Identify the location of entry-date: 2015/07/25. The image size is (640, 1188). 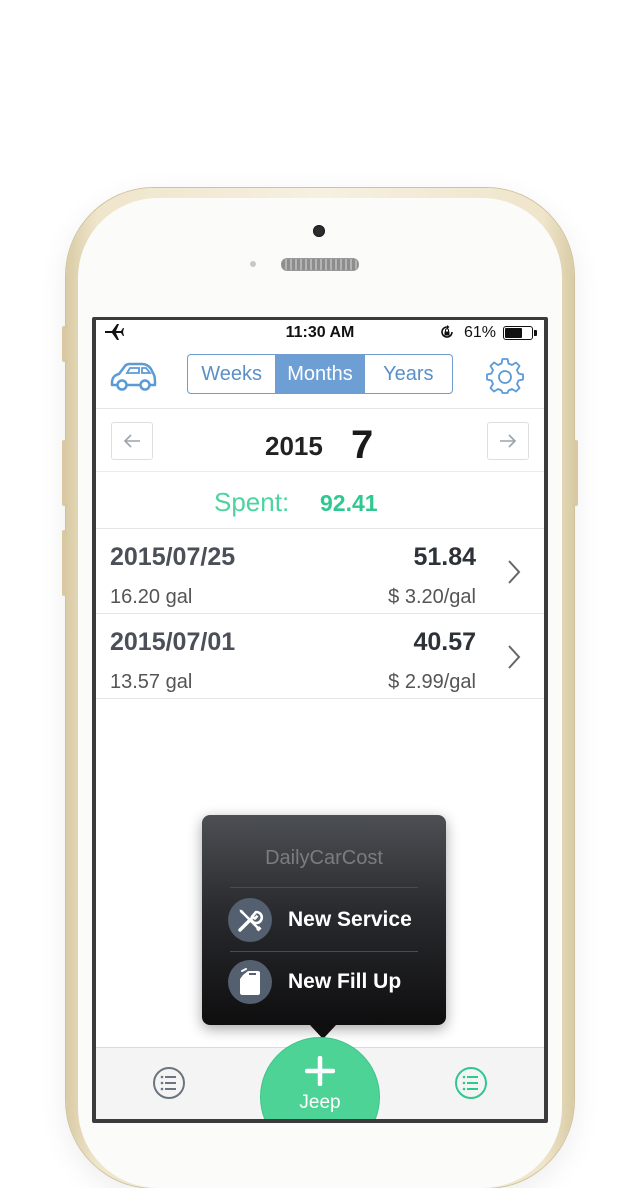
(173, 557).